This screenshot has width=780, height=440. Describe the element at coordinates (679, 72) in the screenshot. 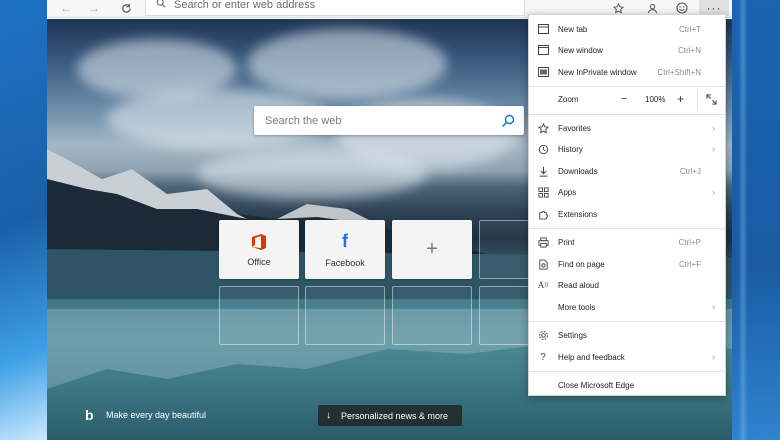

I see `menu-shortcut: Ctrl+Shift+N` at that location.